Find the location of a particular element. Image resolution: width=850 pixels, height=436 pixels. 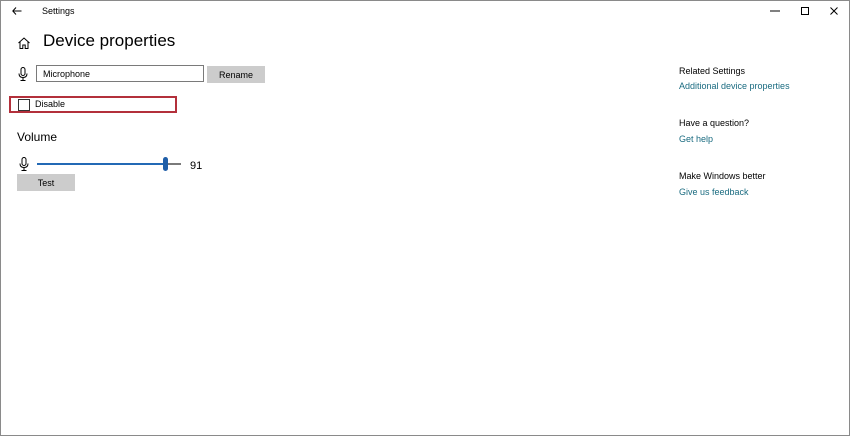

minimize-icon is located at coordinates (775, 11).